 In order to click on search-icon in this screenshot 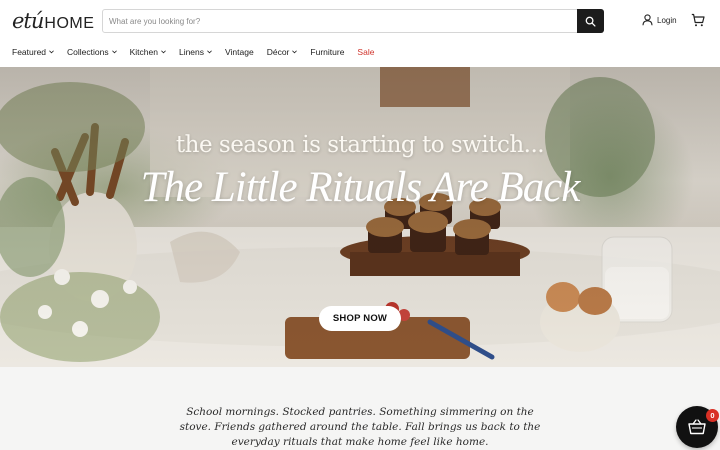, I will do `click(590, 21)`.